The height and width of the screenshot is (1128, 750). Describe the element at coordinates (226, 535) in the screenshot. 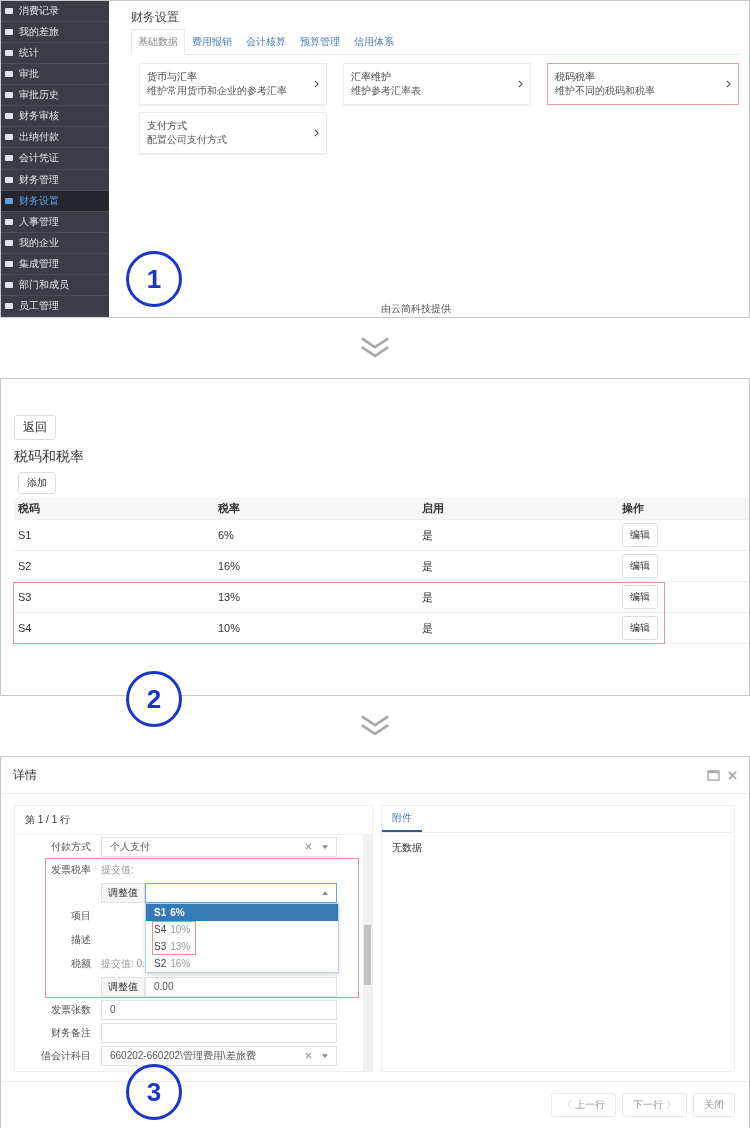

I see `table-cell: 6%` at that location.